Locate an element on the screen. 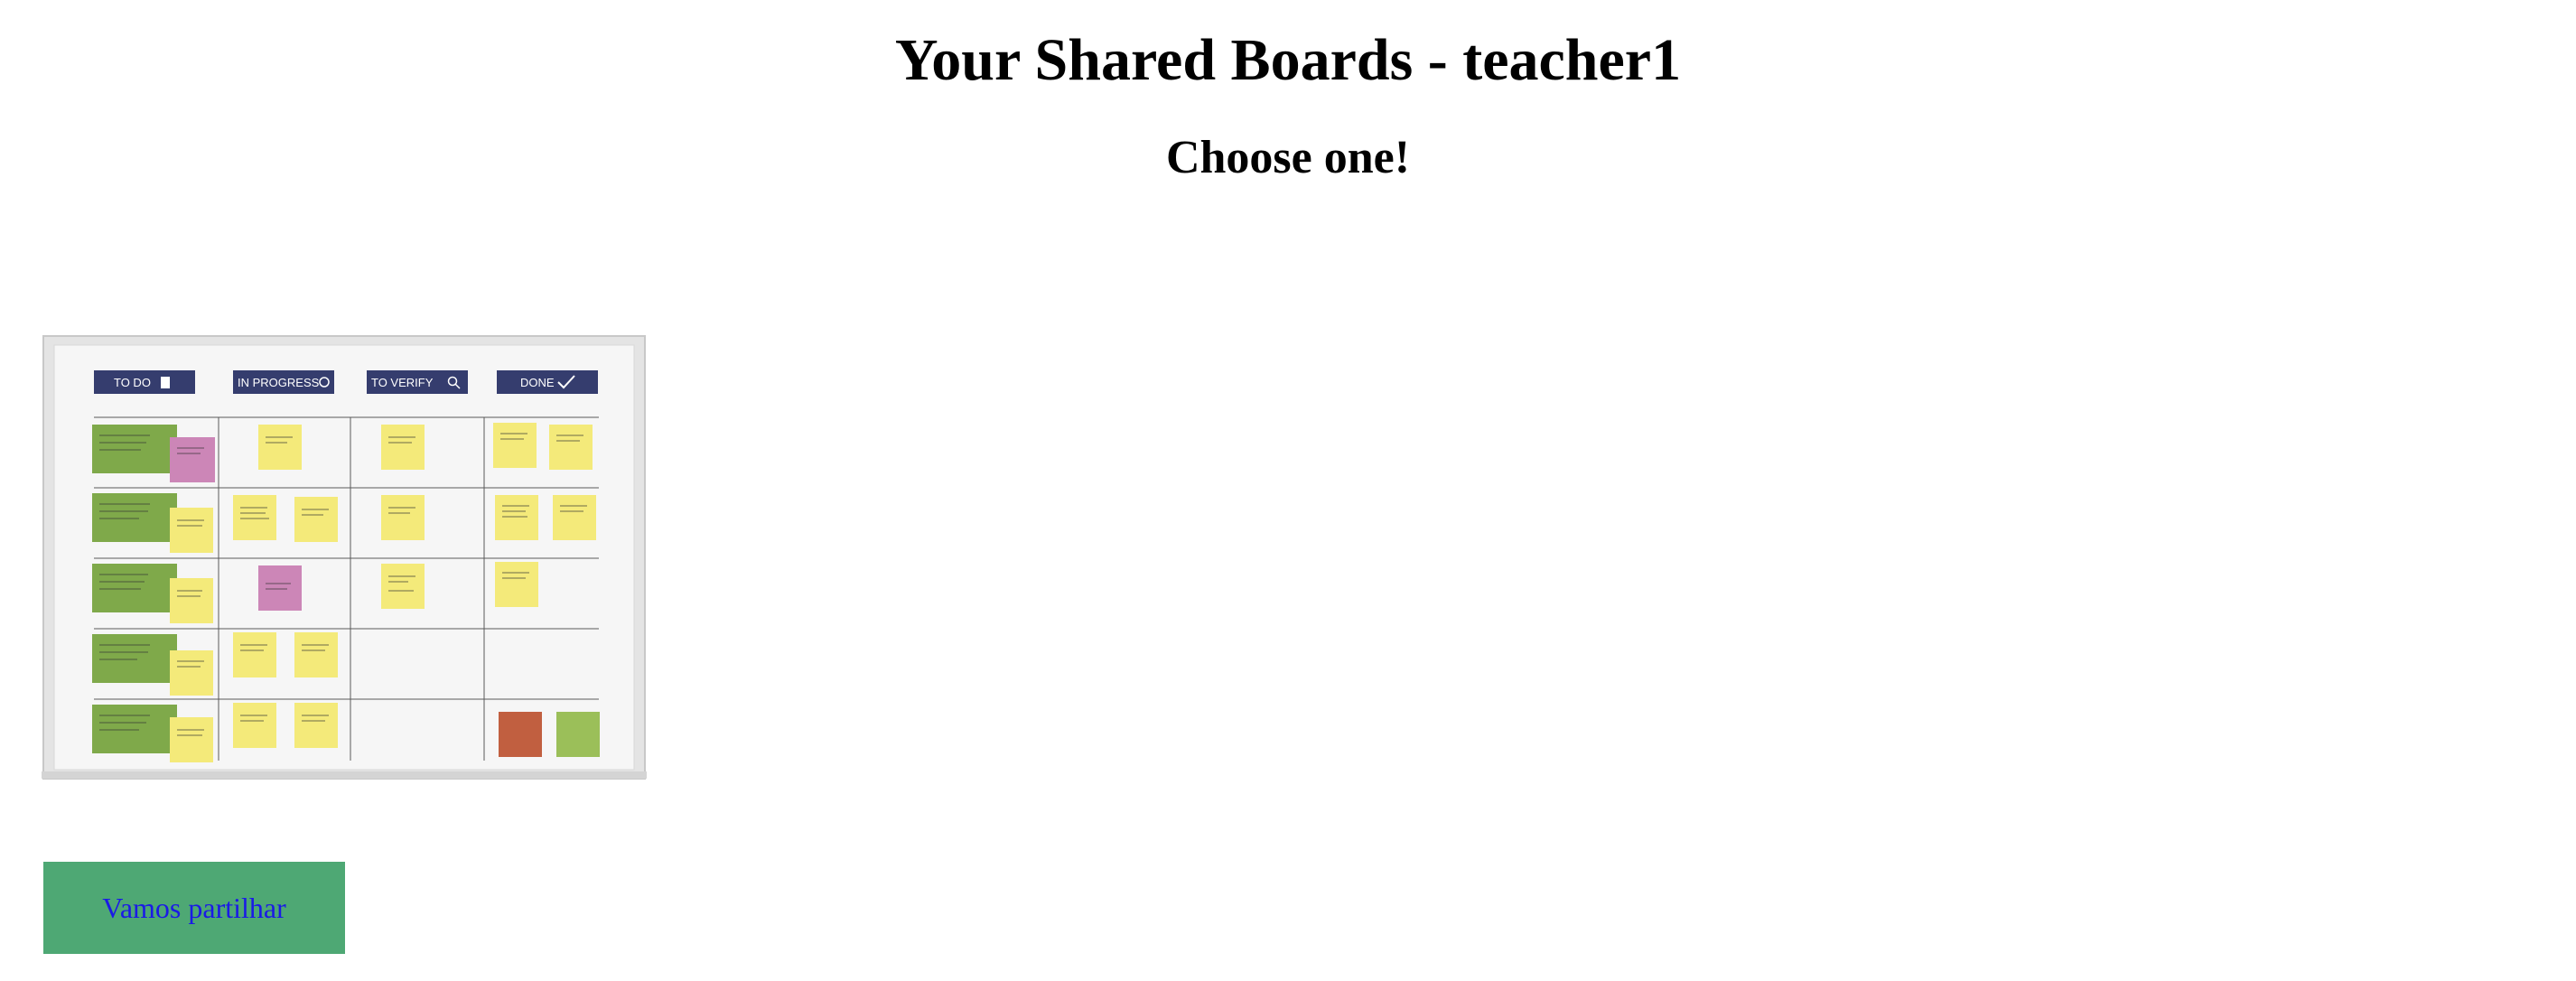  column-header-todo: TO DO is located at coordinates (144, 382).